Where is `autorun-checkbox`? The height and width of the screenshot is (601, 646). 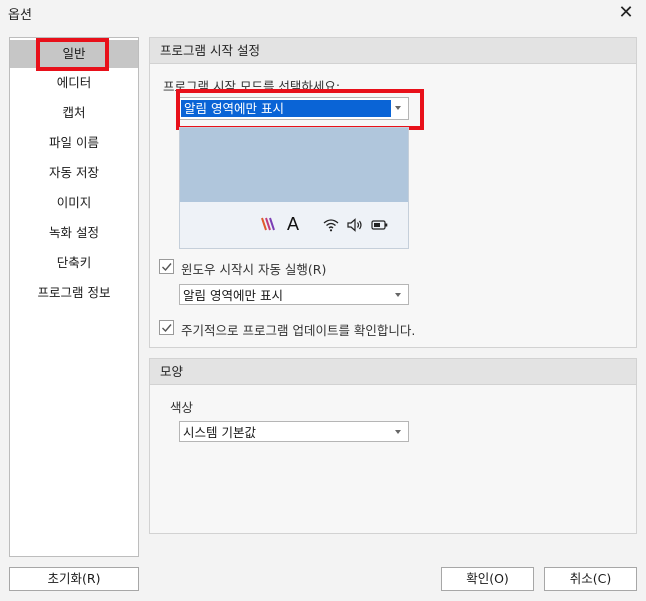
autorun-checkbox is located at coordinates (166, 266).